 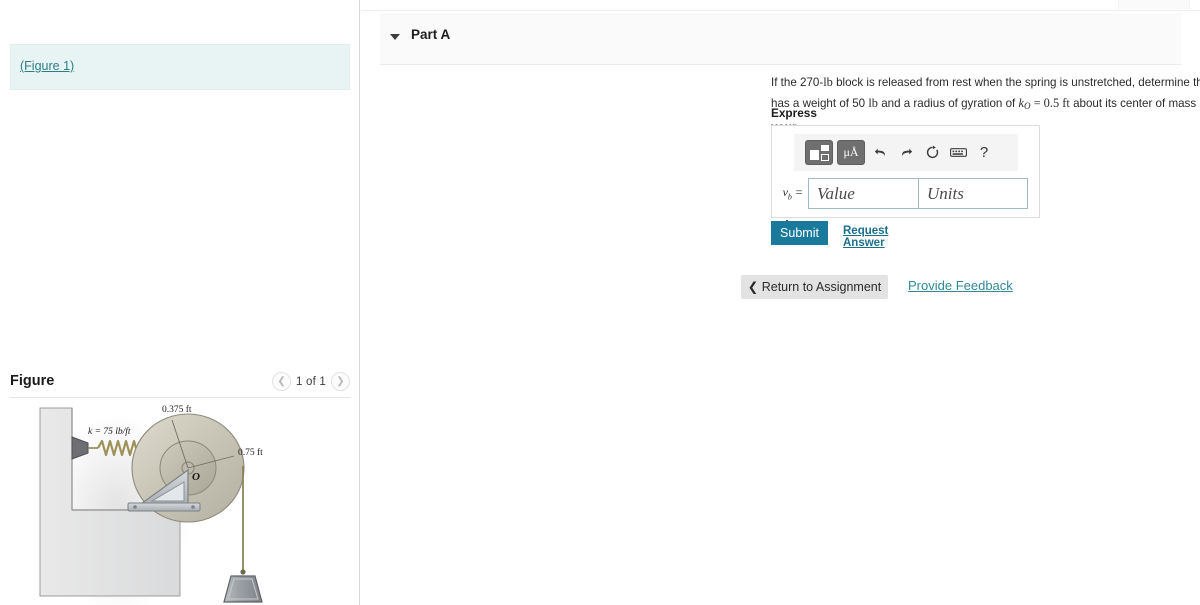 I want to click on figure-pager: ❮ 1 of 1 ❯, so click(x=311, y=381).